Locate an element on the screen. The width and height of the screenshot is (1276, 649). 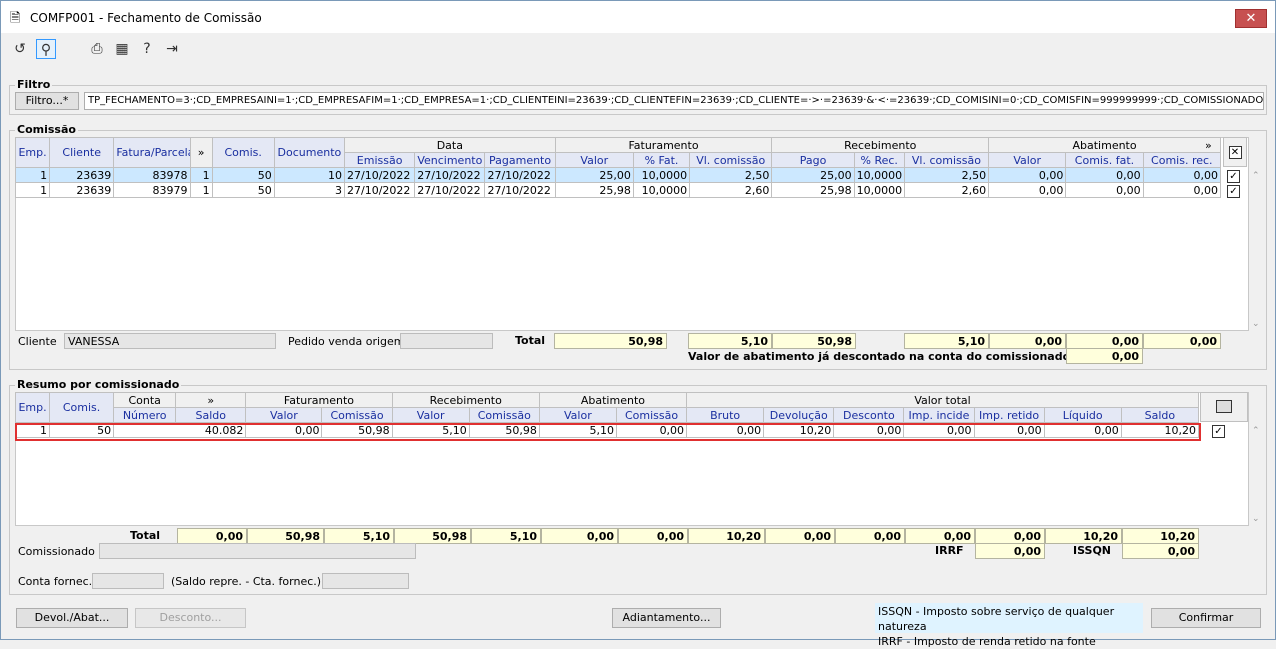
cell-fat-valor: 25,98 is located at coordinates (594, 190).